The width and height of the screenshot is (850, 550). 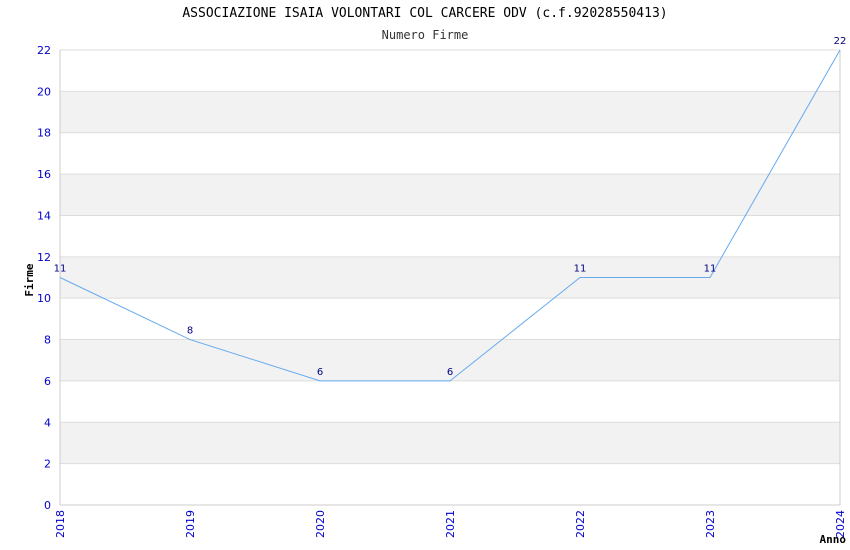 I want to click on y-axis-label: Firme, so click(x=29, y=279).